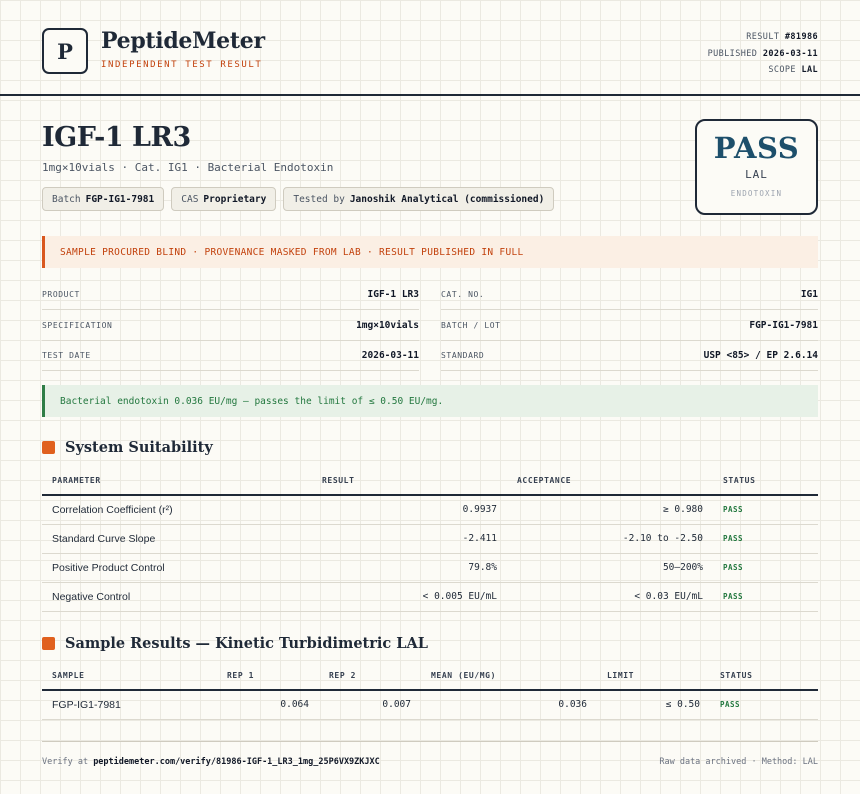 This screenshot has height=794, width=860. Describe the element at coordinates (230, 295) in the screenshot. I see `info-row-product: PRODUCT IGF-1 LR3` at that location.